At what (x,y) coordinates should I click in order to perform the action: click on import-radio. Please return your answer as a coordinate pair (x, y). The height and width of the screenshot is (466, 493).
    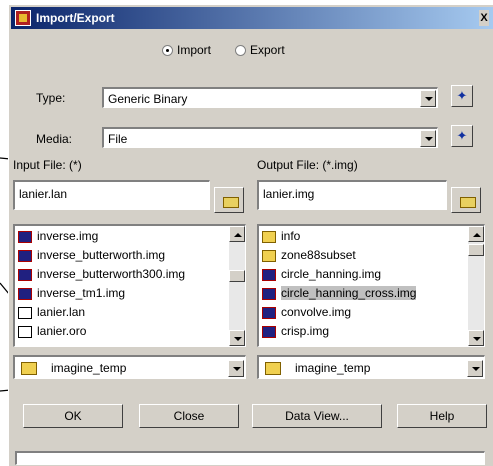
    Looking at the image, I should click on (167, 51).